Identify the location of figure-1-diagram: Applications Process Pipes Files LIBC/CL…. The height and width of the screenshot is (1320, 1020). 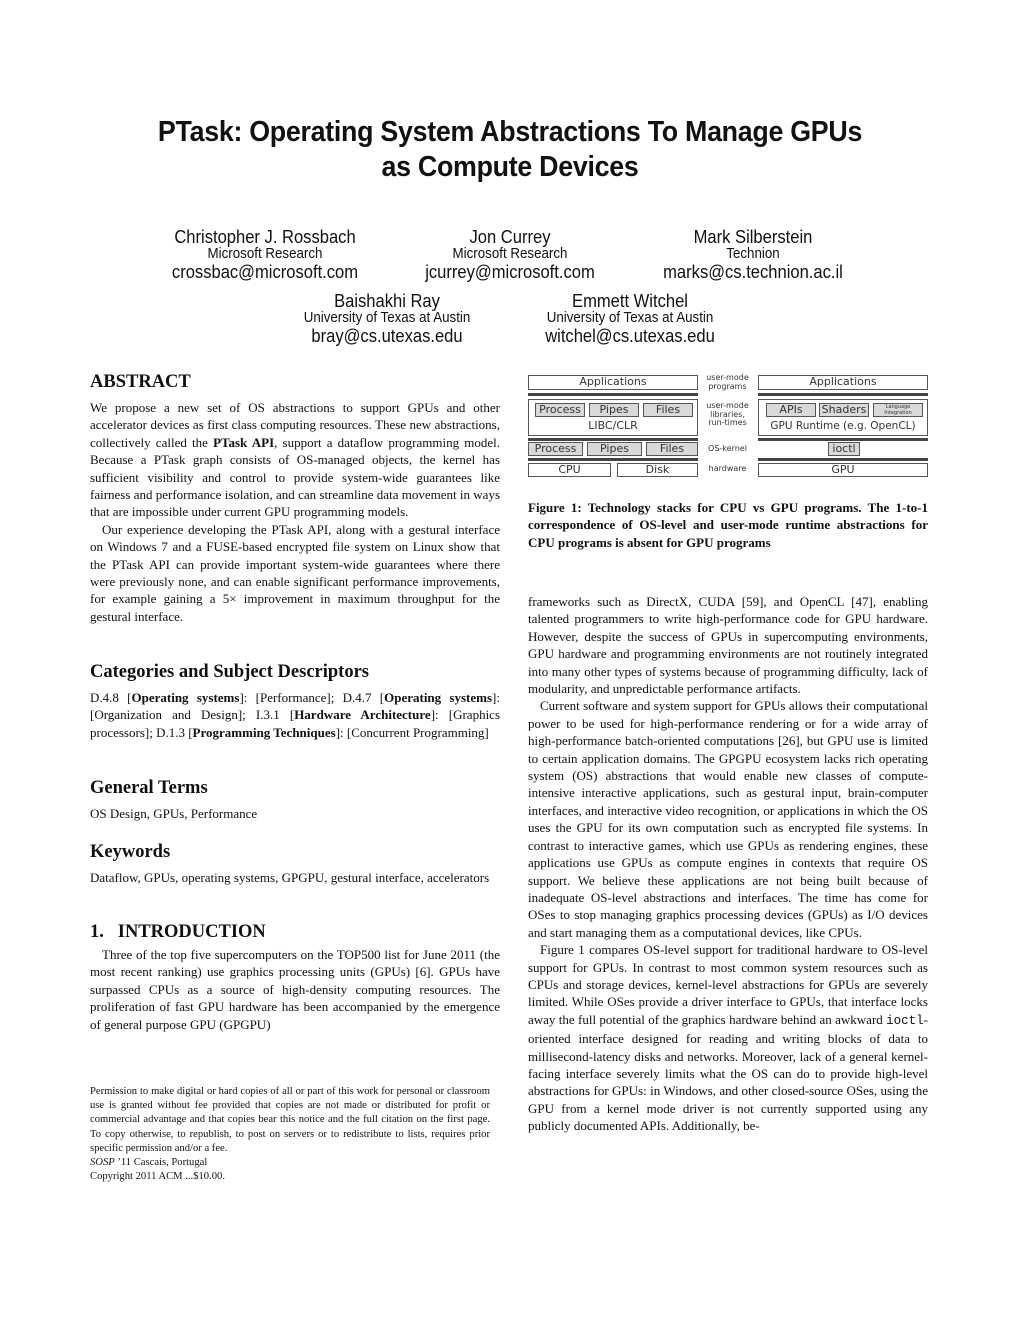
(728, 426).